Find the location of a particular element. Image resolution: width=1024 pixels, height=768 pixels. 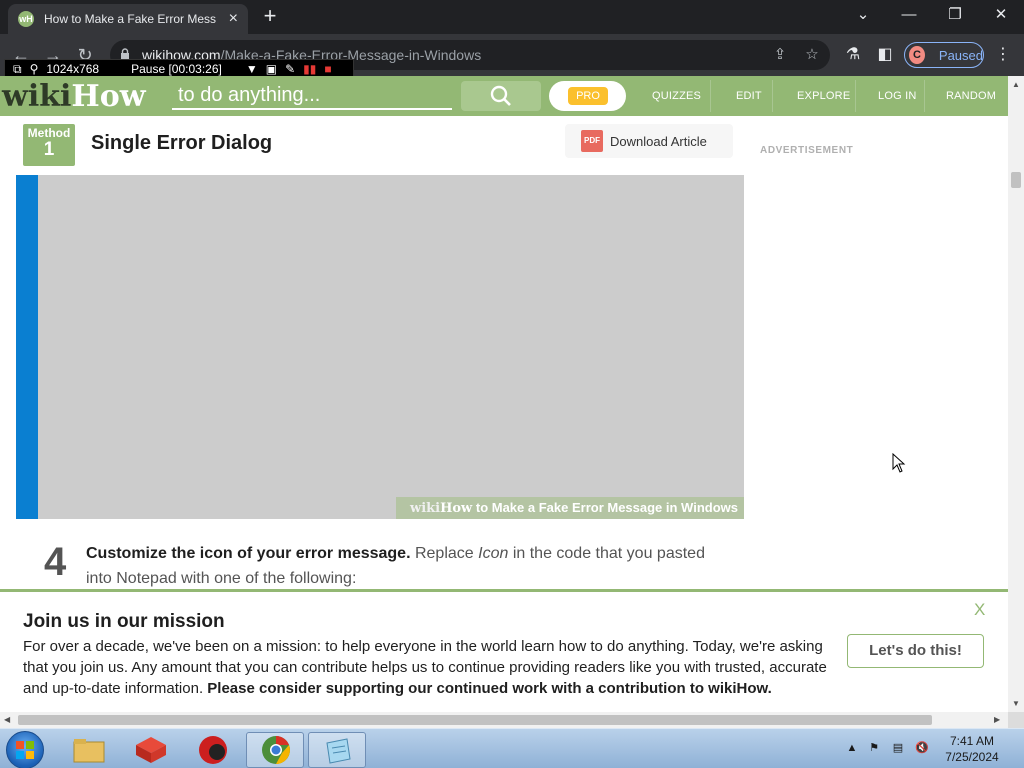

zoom-icon: ⚲ is located at coordinates (34, 69).